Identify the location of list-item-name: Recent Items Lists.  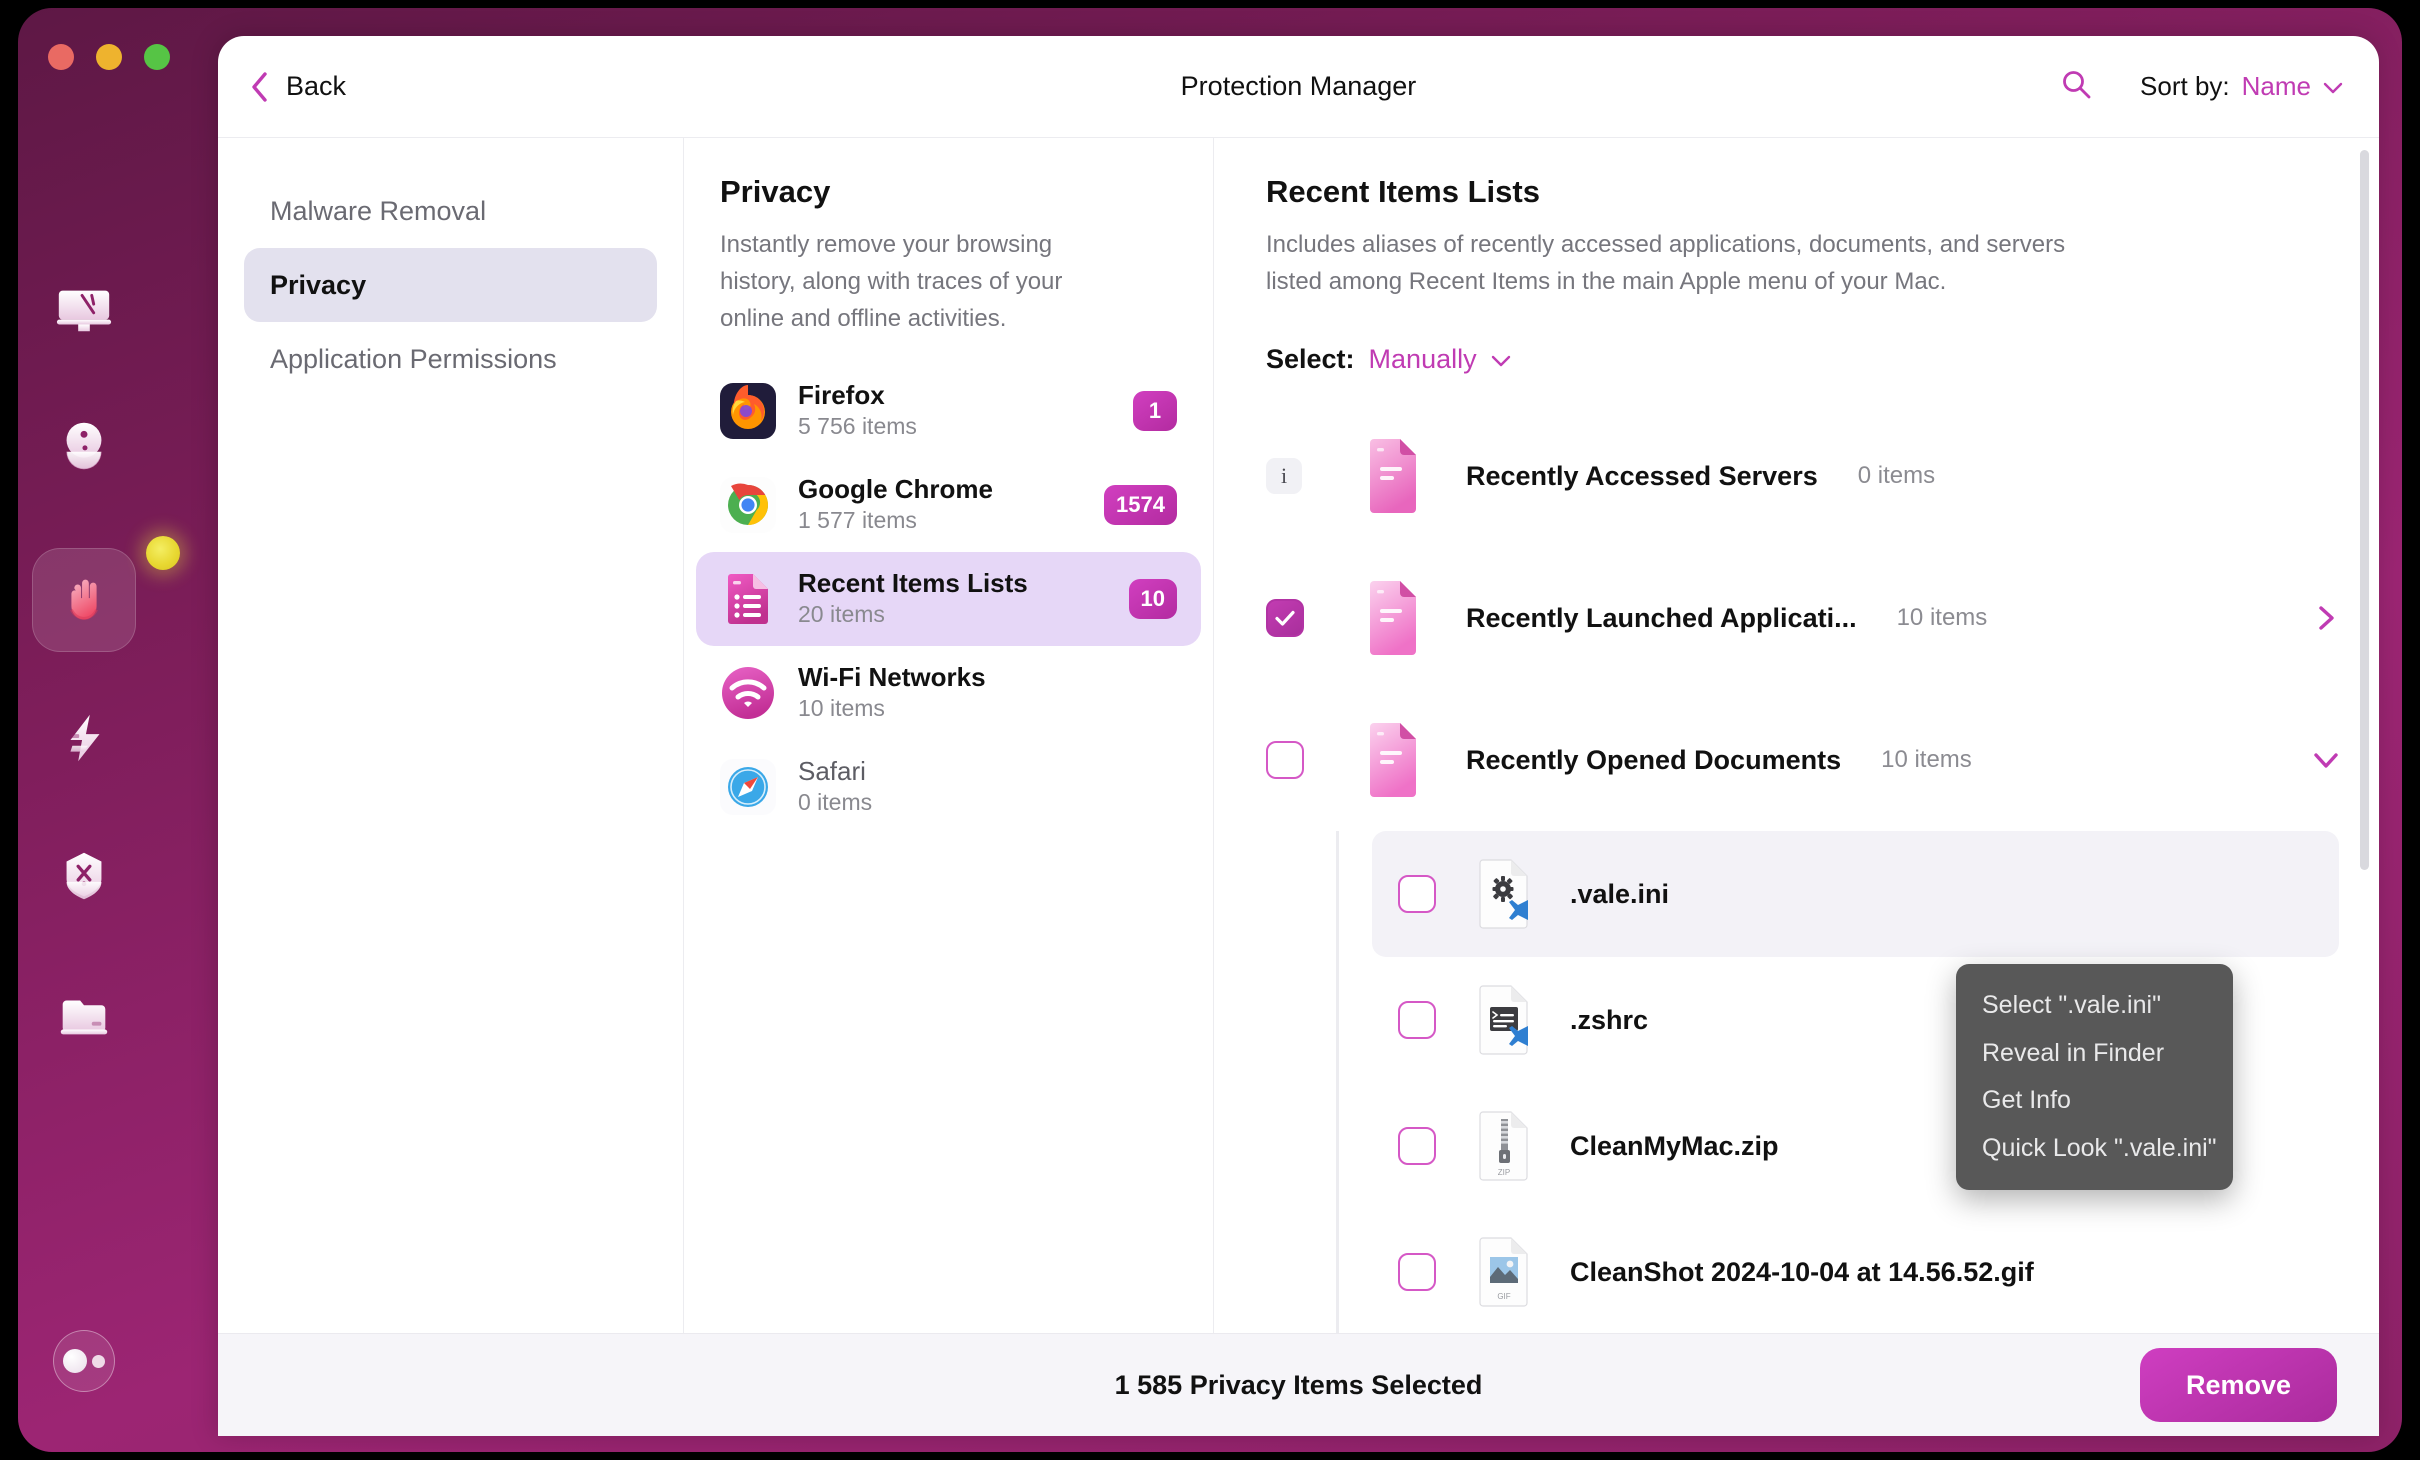
(913, 582).